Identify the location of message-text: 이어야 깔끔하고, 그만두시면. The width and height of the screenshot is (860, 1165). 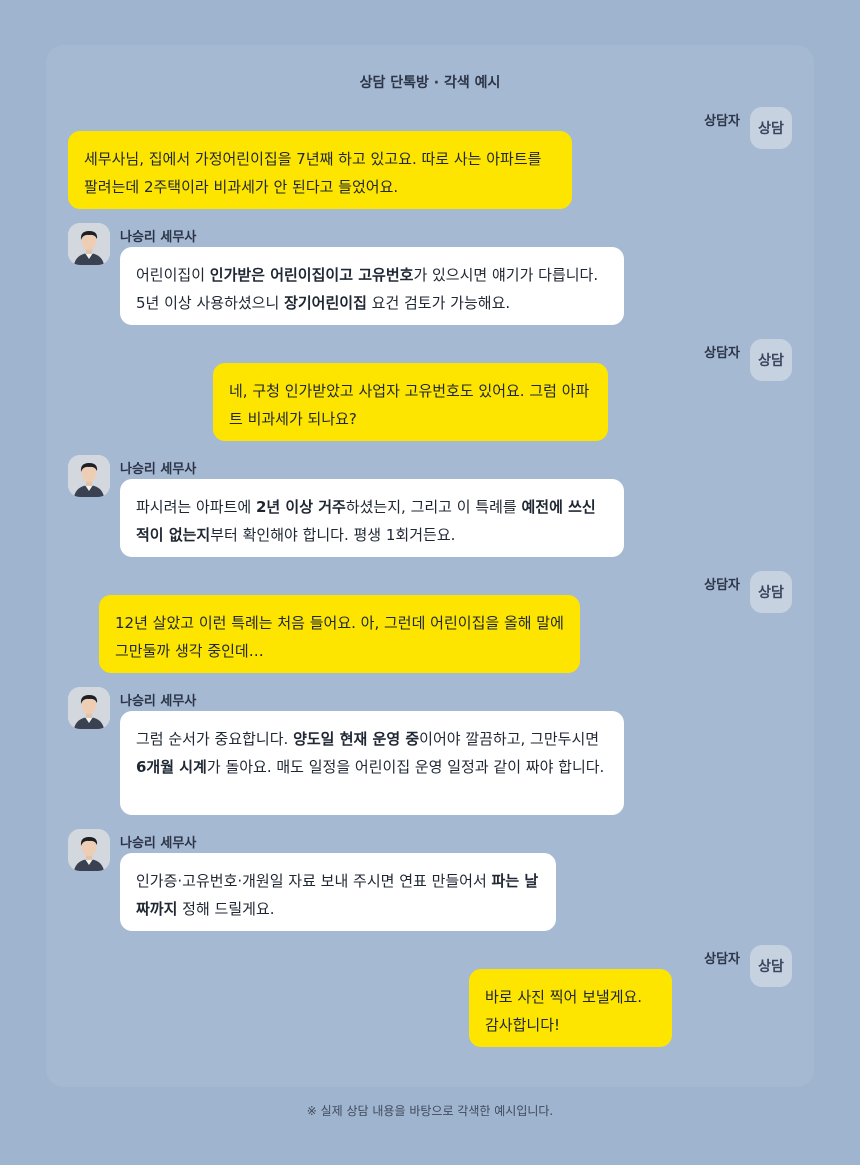
(509, 739).